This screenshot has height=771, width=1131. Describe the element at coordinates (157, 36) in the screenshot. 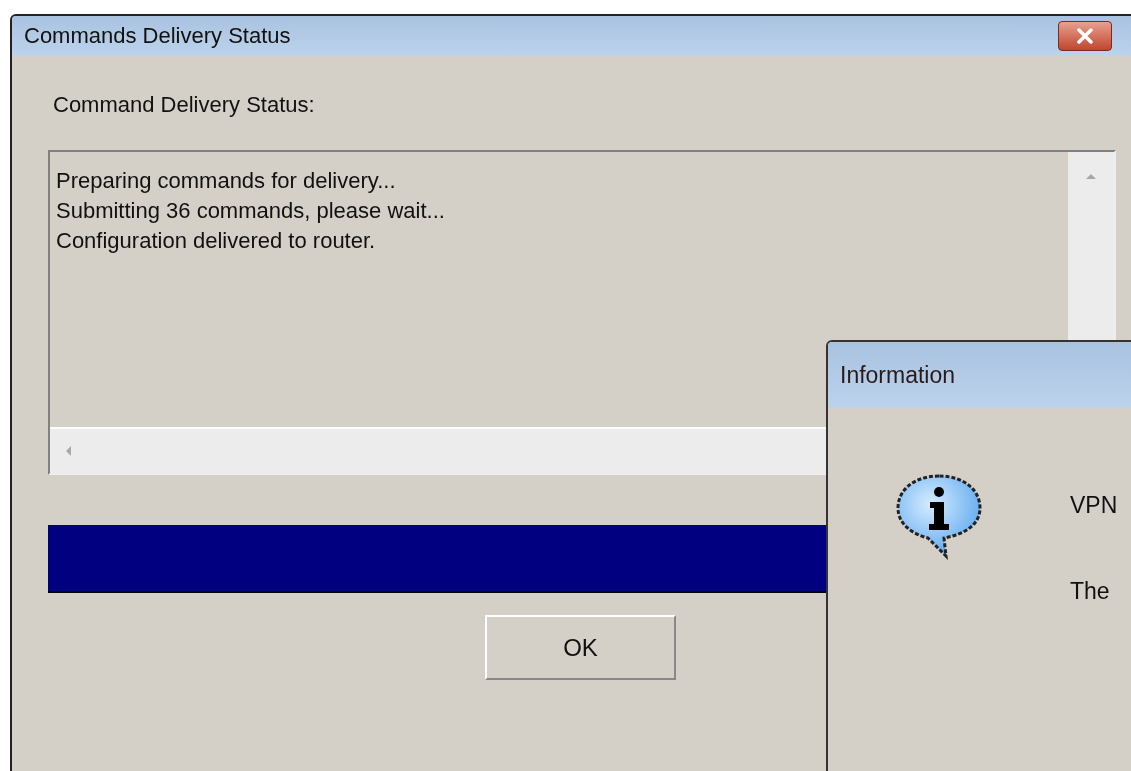

I see `window-title: Commands Delivery Status` at that location.